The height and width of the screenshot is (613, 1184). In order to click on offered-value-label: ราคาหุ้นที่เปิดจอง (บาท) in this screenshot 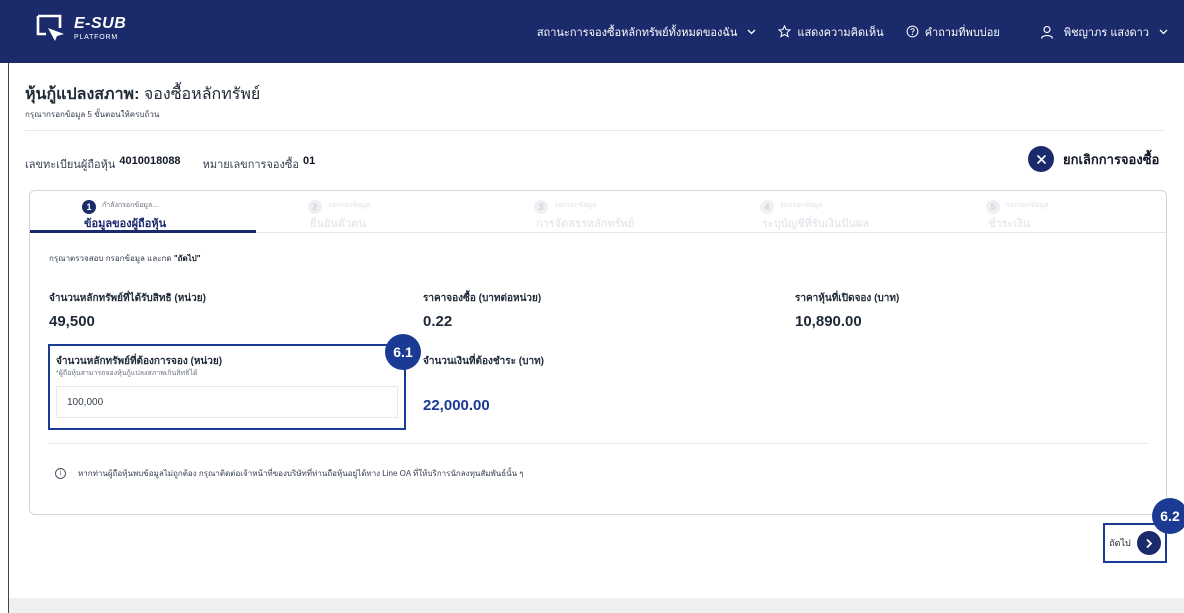, I will do `click(847, 298)`.